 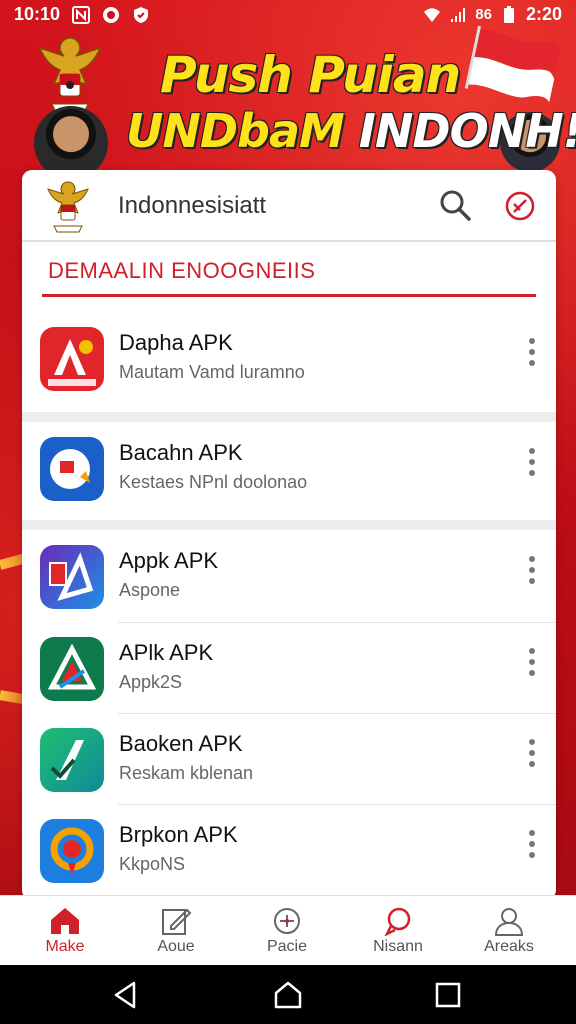 What do you see at coordinates (72, 359) in the screenshot?
I see `app-icon-red` at bounding box center [72, 359].